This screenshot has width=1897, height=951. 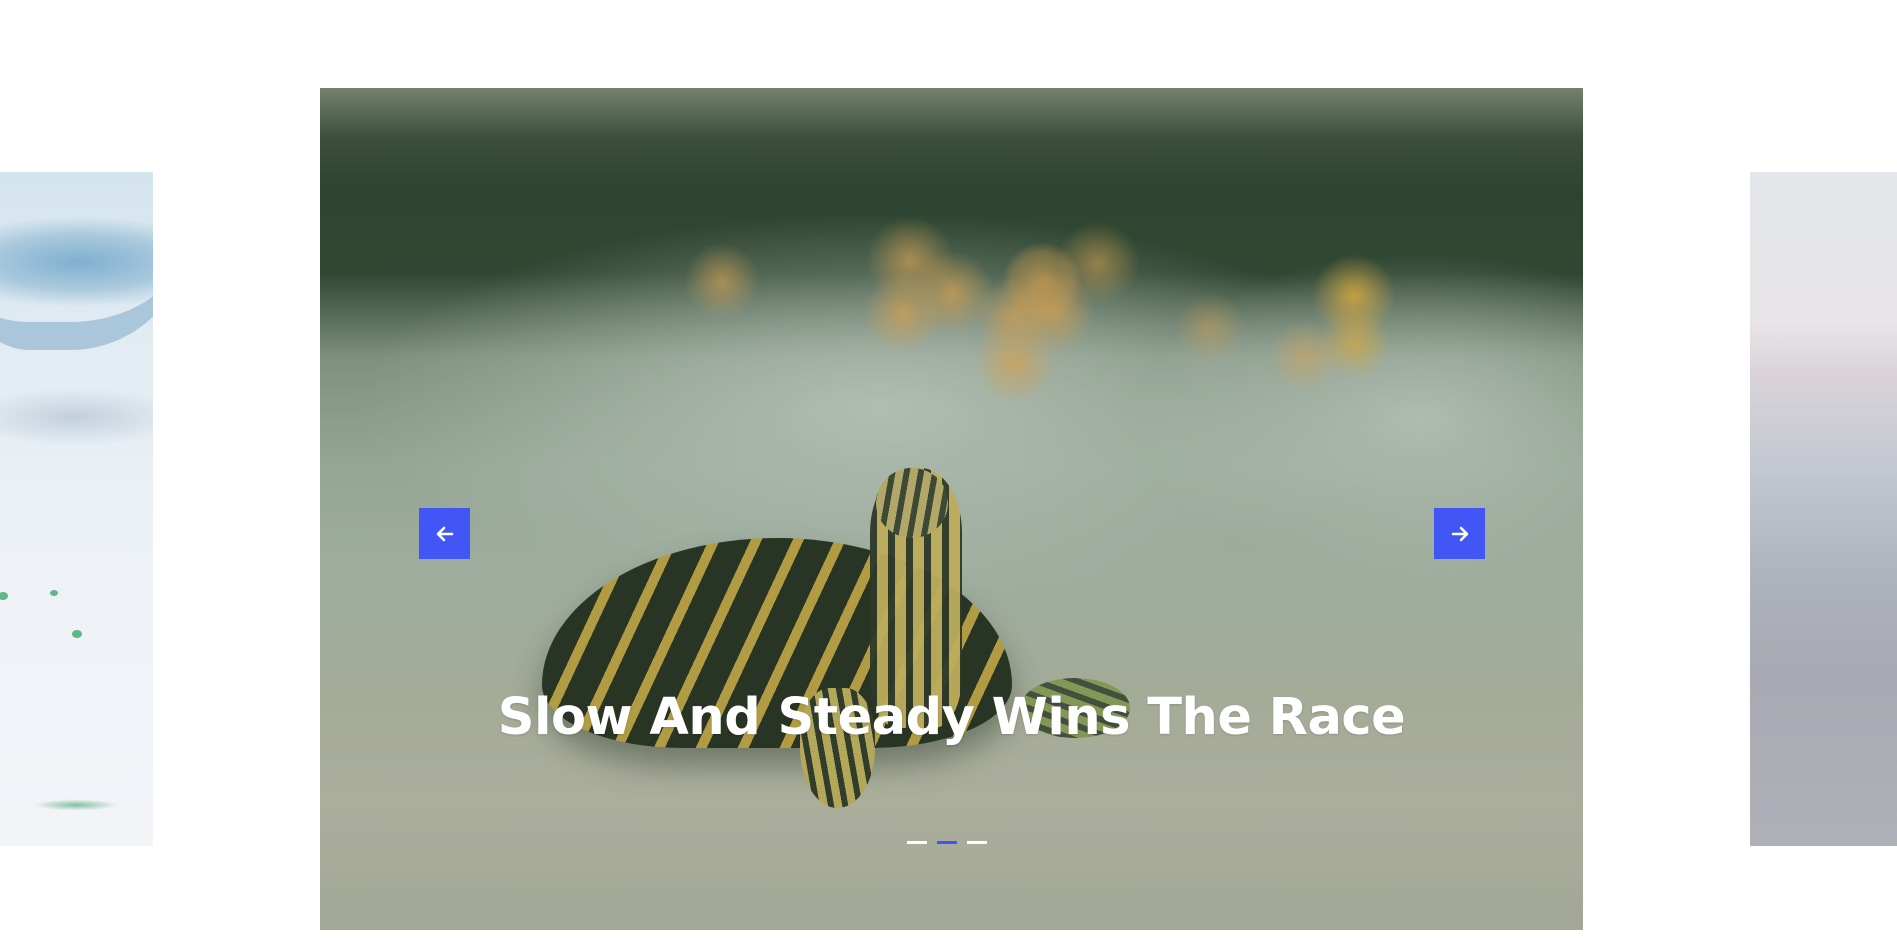 I want to click on next-slide-button, so click(x=1459, y=533).